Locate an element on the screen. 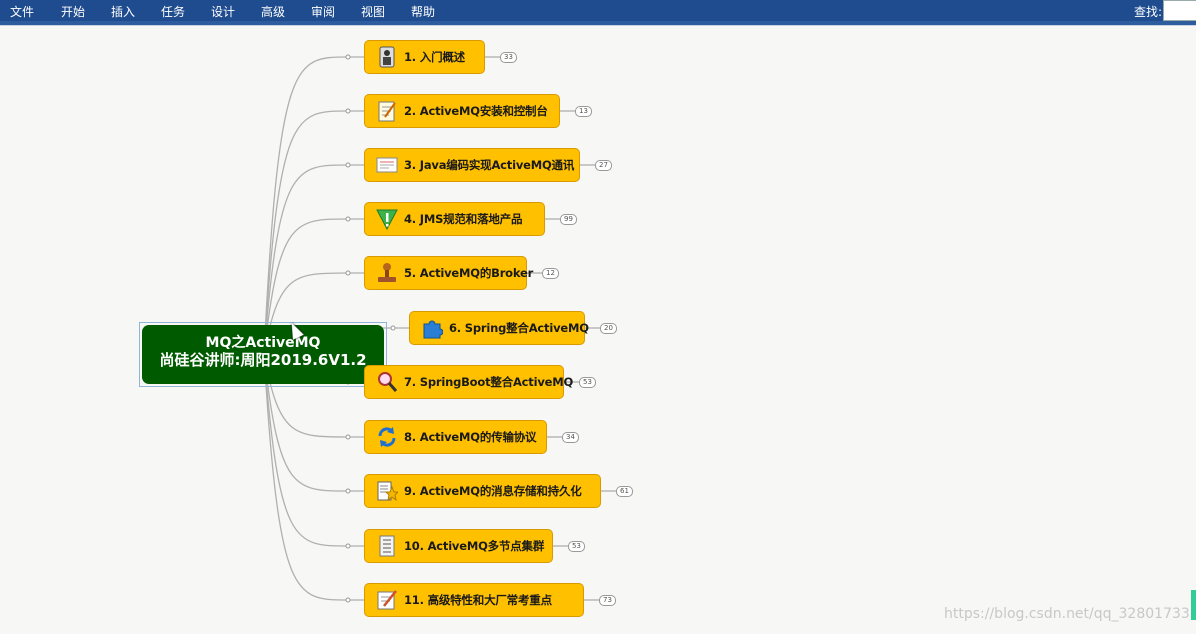 Image resolution: width=1196 pixels, height=634 pixels. topic-6: 6. Spring整合ActiveMQ is located at coordinates (499, 328).